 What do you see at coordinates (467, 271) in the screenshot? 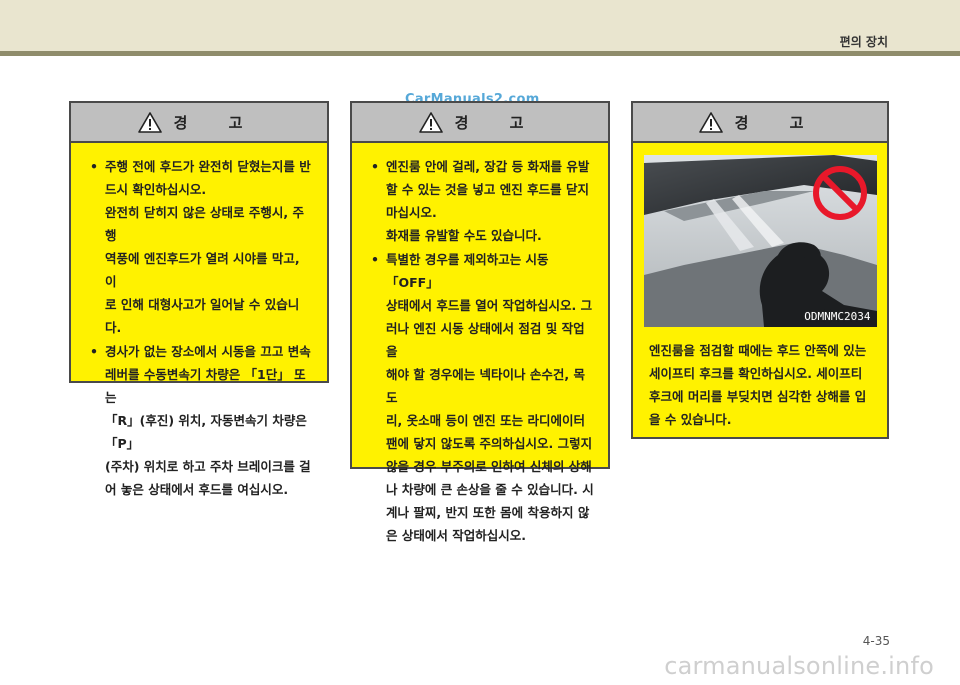
I see `bullet-line: 특별한 경우를 제외하고는 시동 「OFF」` at bounding box center [467, 271].